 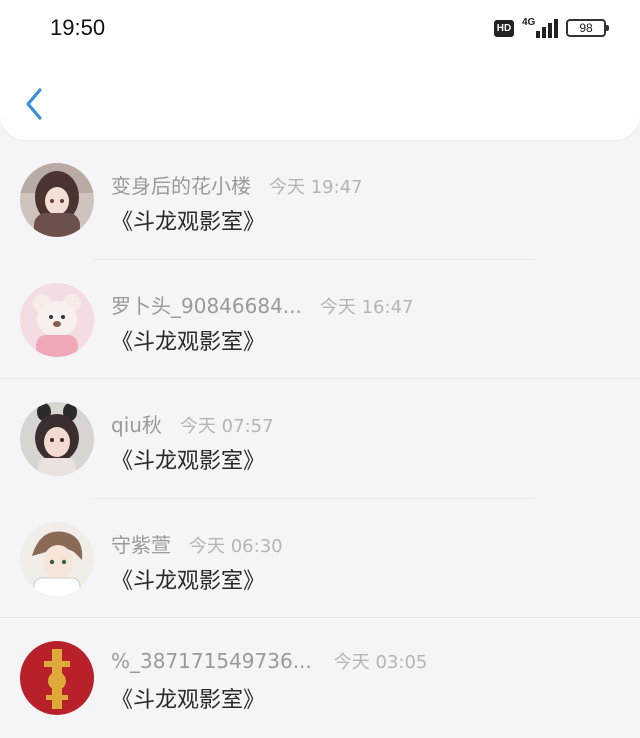 I want to click on battery-icon: 98, so click(x=587, y=28).